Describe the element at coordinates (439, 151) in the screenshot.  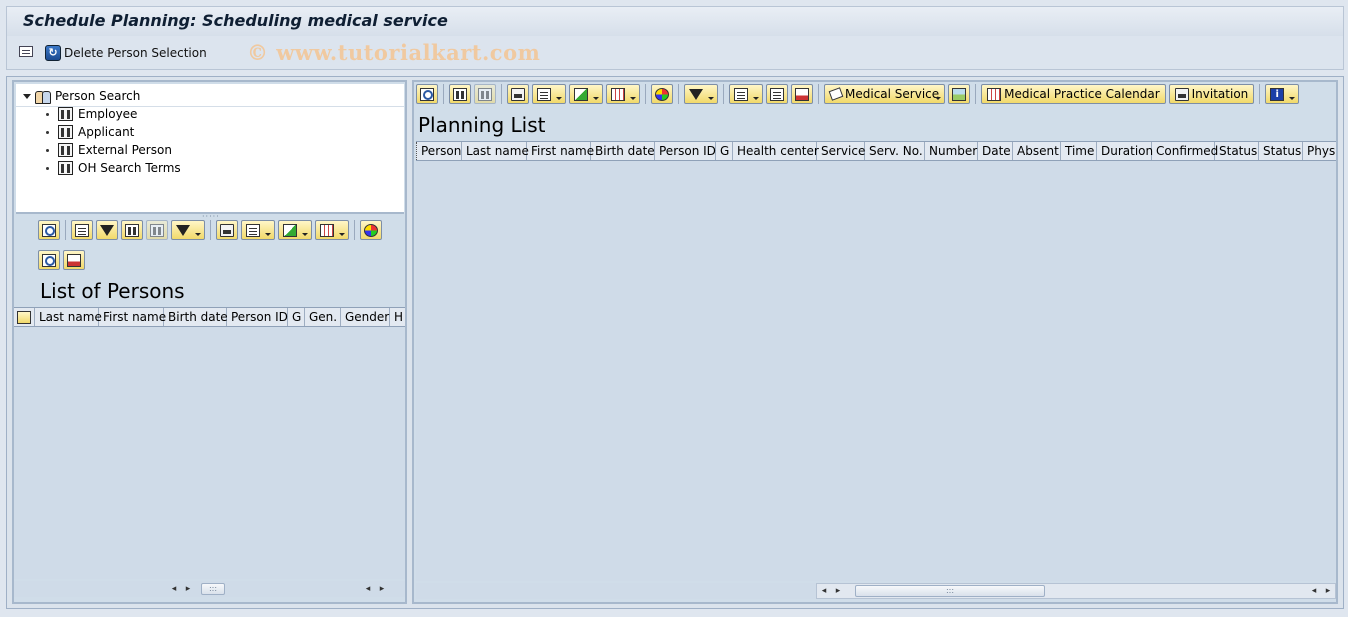
I see `column-header: Person` at that location.